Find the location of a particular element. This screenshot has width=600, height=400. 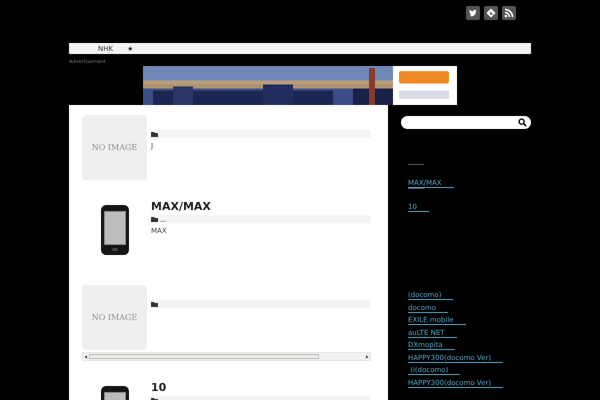

search-icon is located at coordinates (522, 122).